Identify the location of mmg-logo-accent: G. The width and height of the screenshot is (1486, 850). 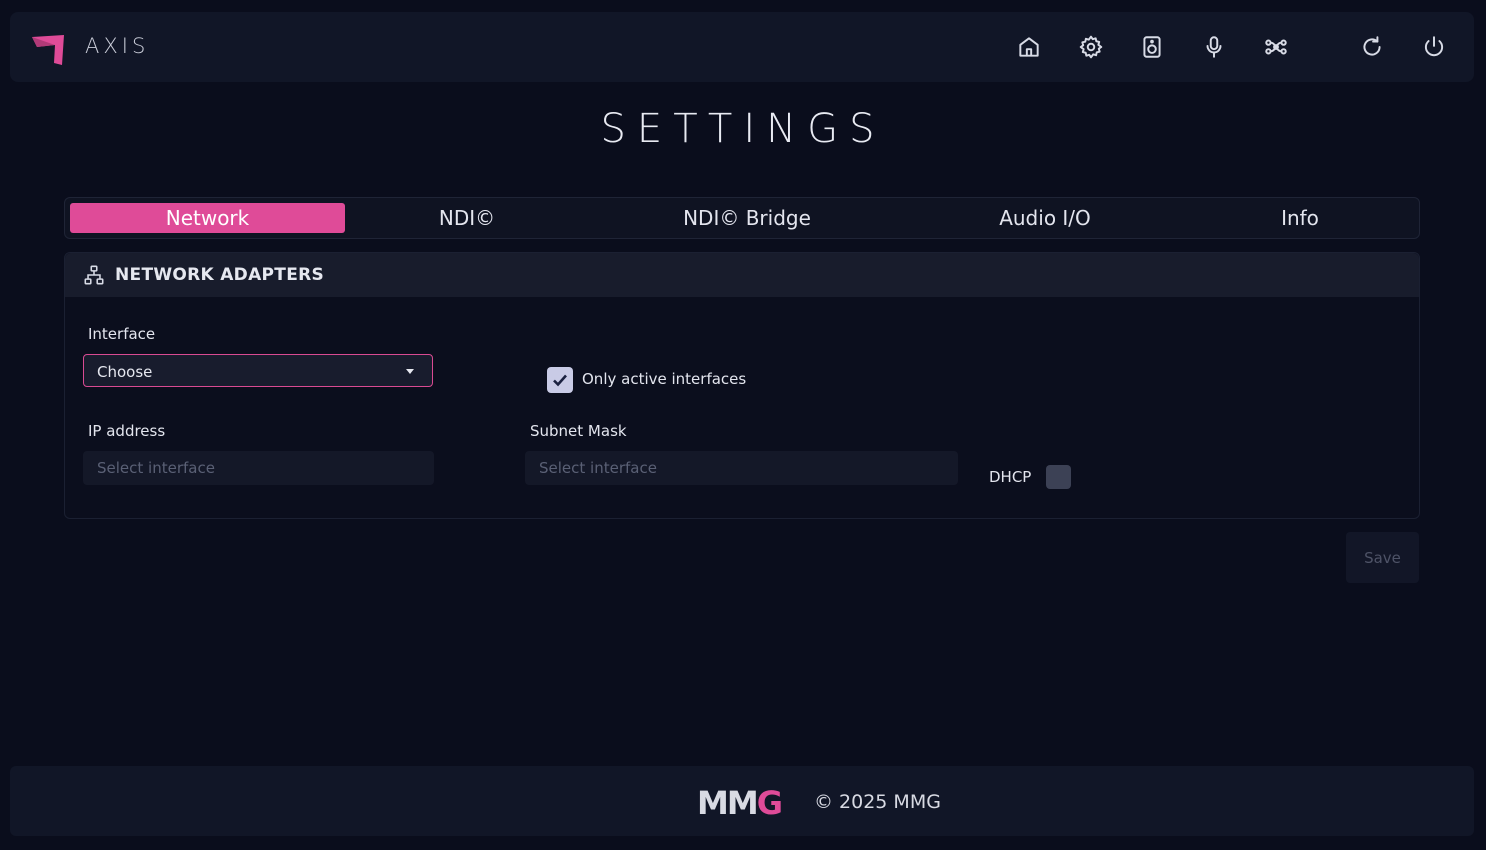
(769, 803).